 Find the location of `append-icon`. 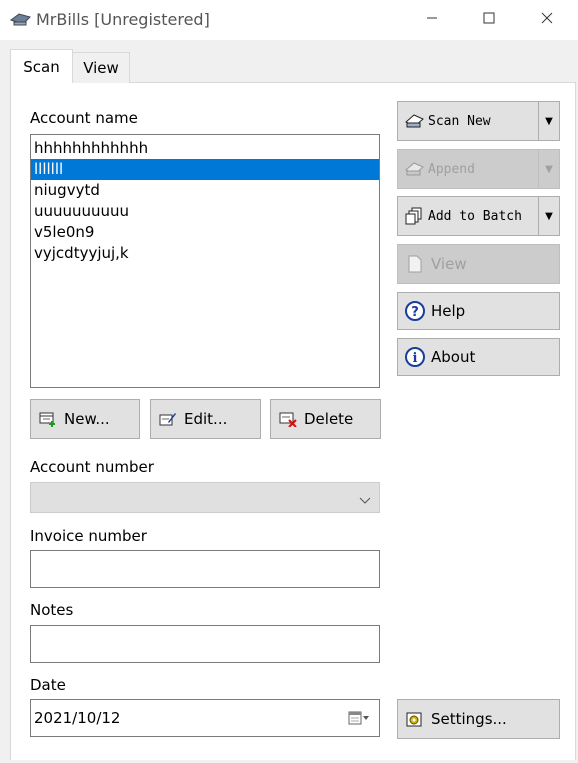

append-icon is located at coordinates (414, 169).